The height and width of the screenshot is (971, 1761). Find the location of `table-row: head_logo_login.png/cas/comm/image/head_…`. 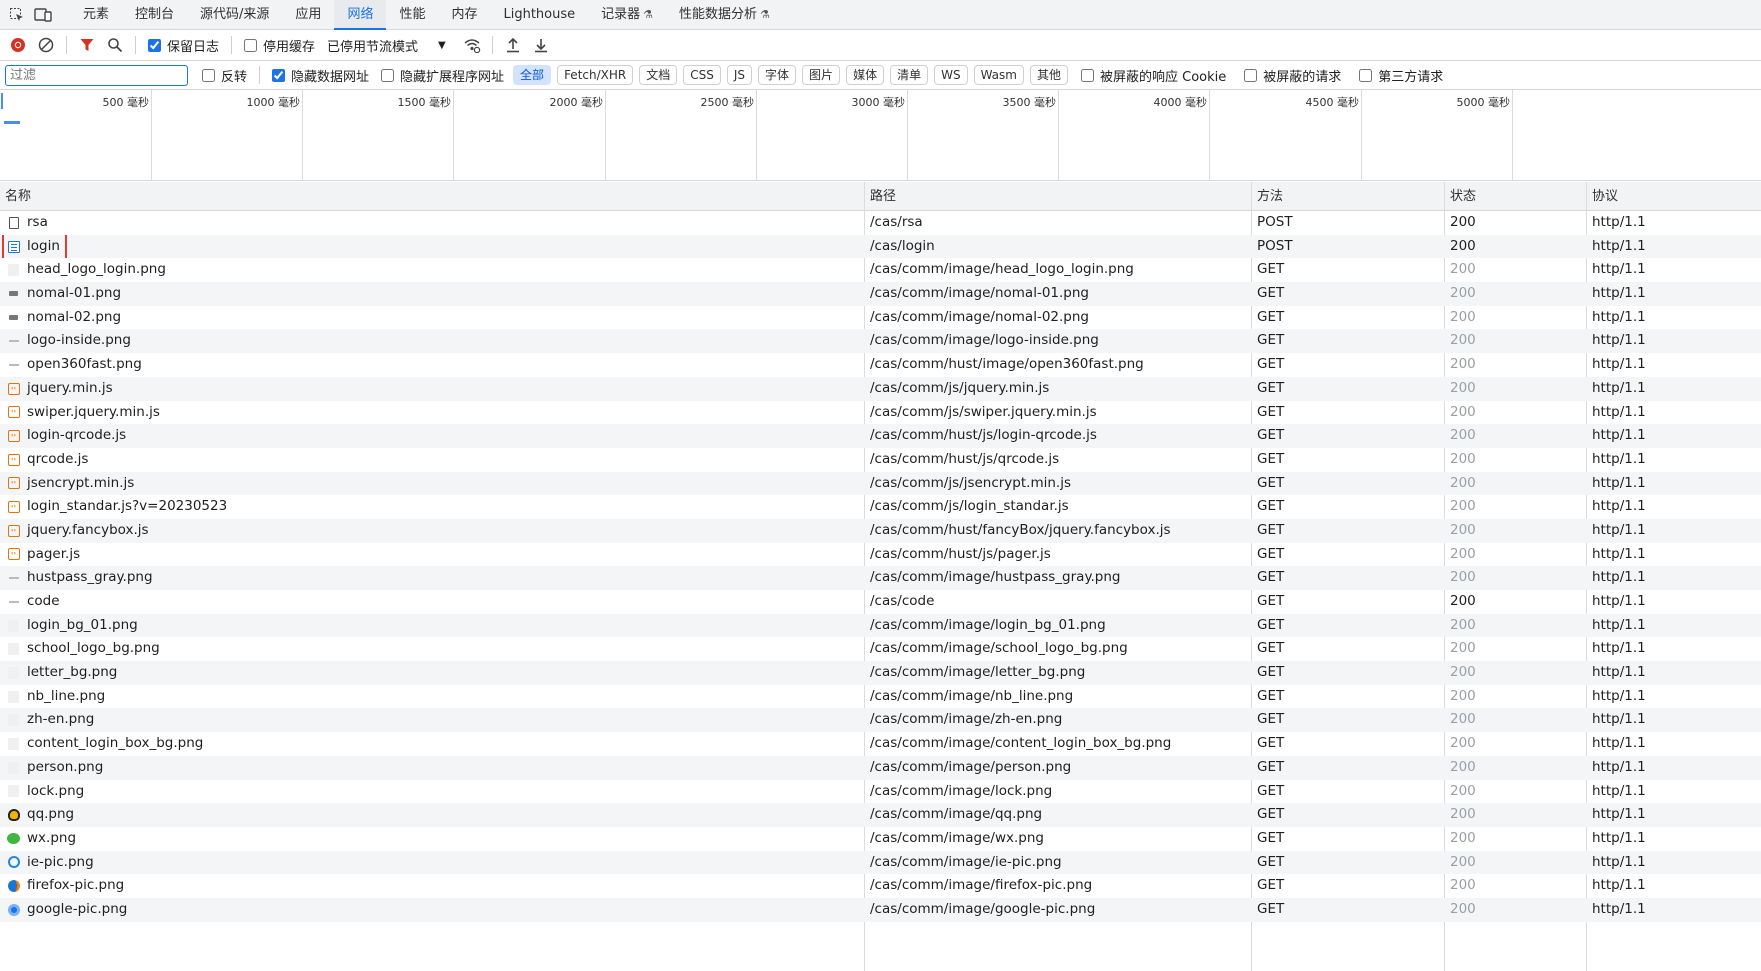

table-row: head_logo_login.png/cas/comm/image/head_… is located at coordinates (880, 270).